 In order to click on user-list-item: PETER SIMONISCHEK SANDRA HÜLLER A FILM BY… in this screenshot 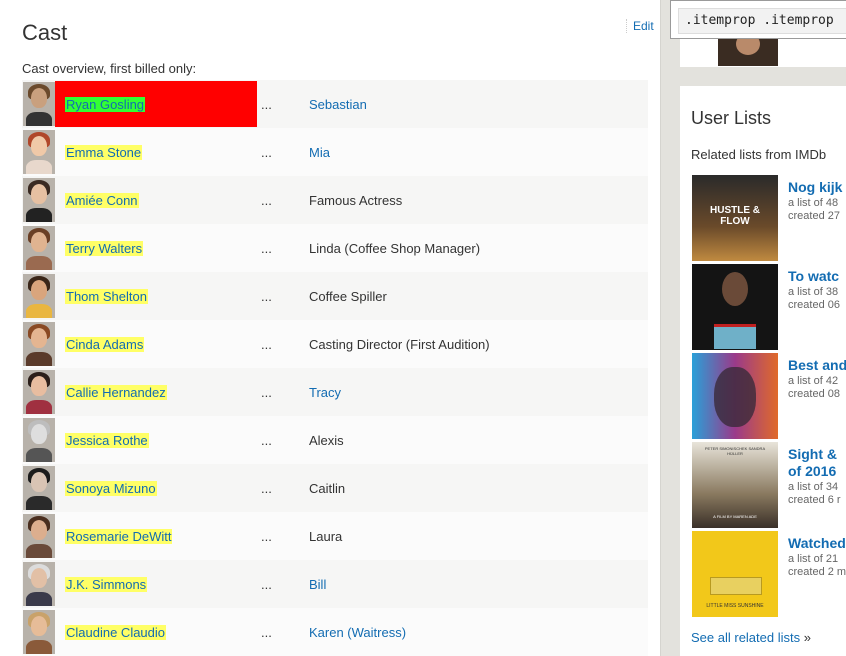, I will do `click(769, 485)`.